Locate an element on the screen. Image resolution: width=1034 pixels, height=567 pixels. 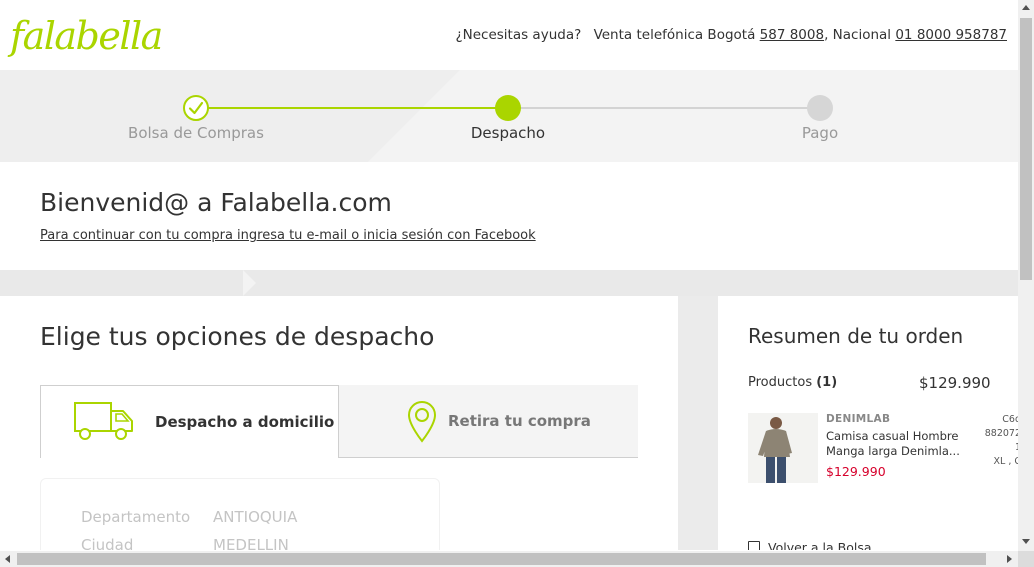
step-3-indicator is located at coordinates (820, 108).